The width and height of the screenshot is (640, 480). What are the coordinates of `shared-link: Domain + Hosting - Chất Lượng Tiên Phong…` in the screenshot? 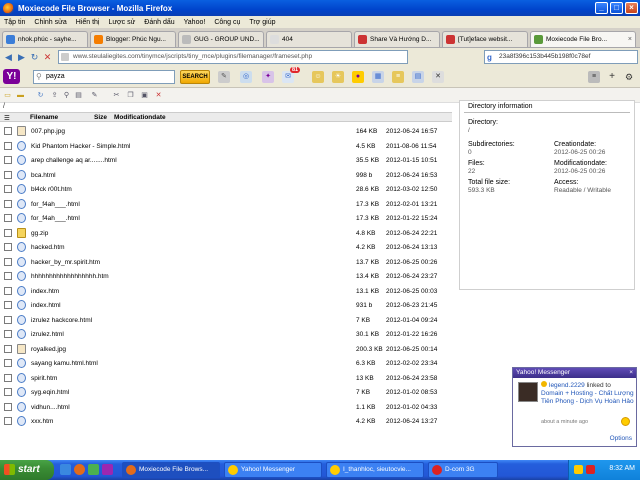 It's located at (587, 397).